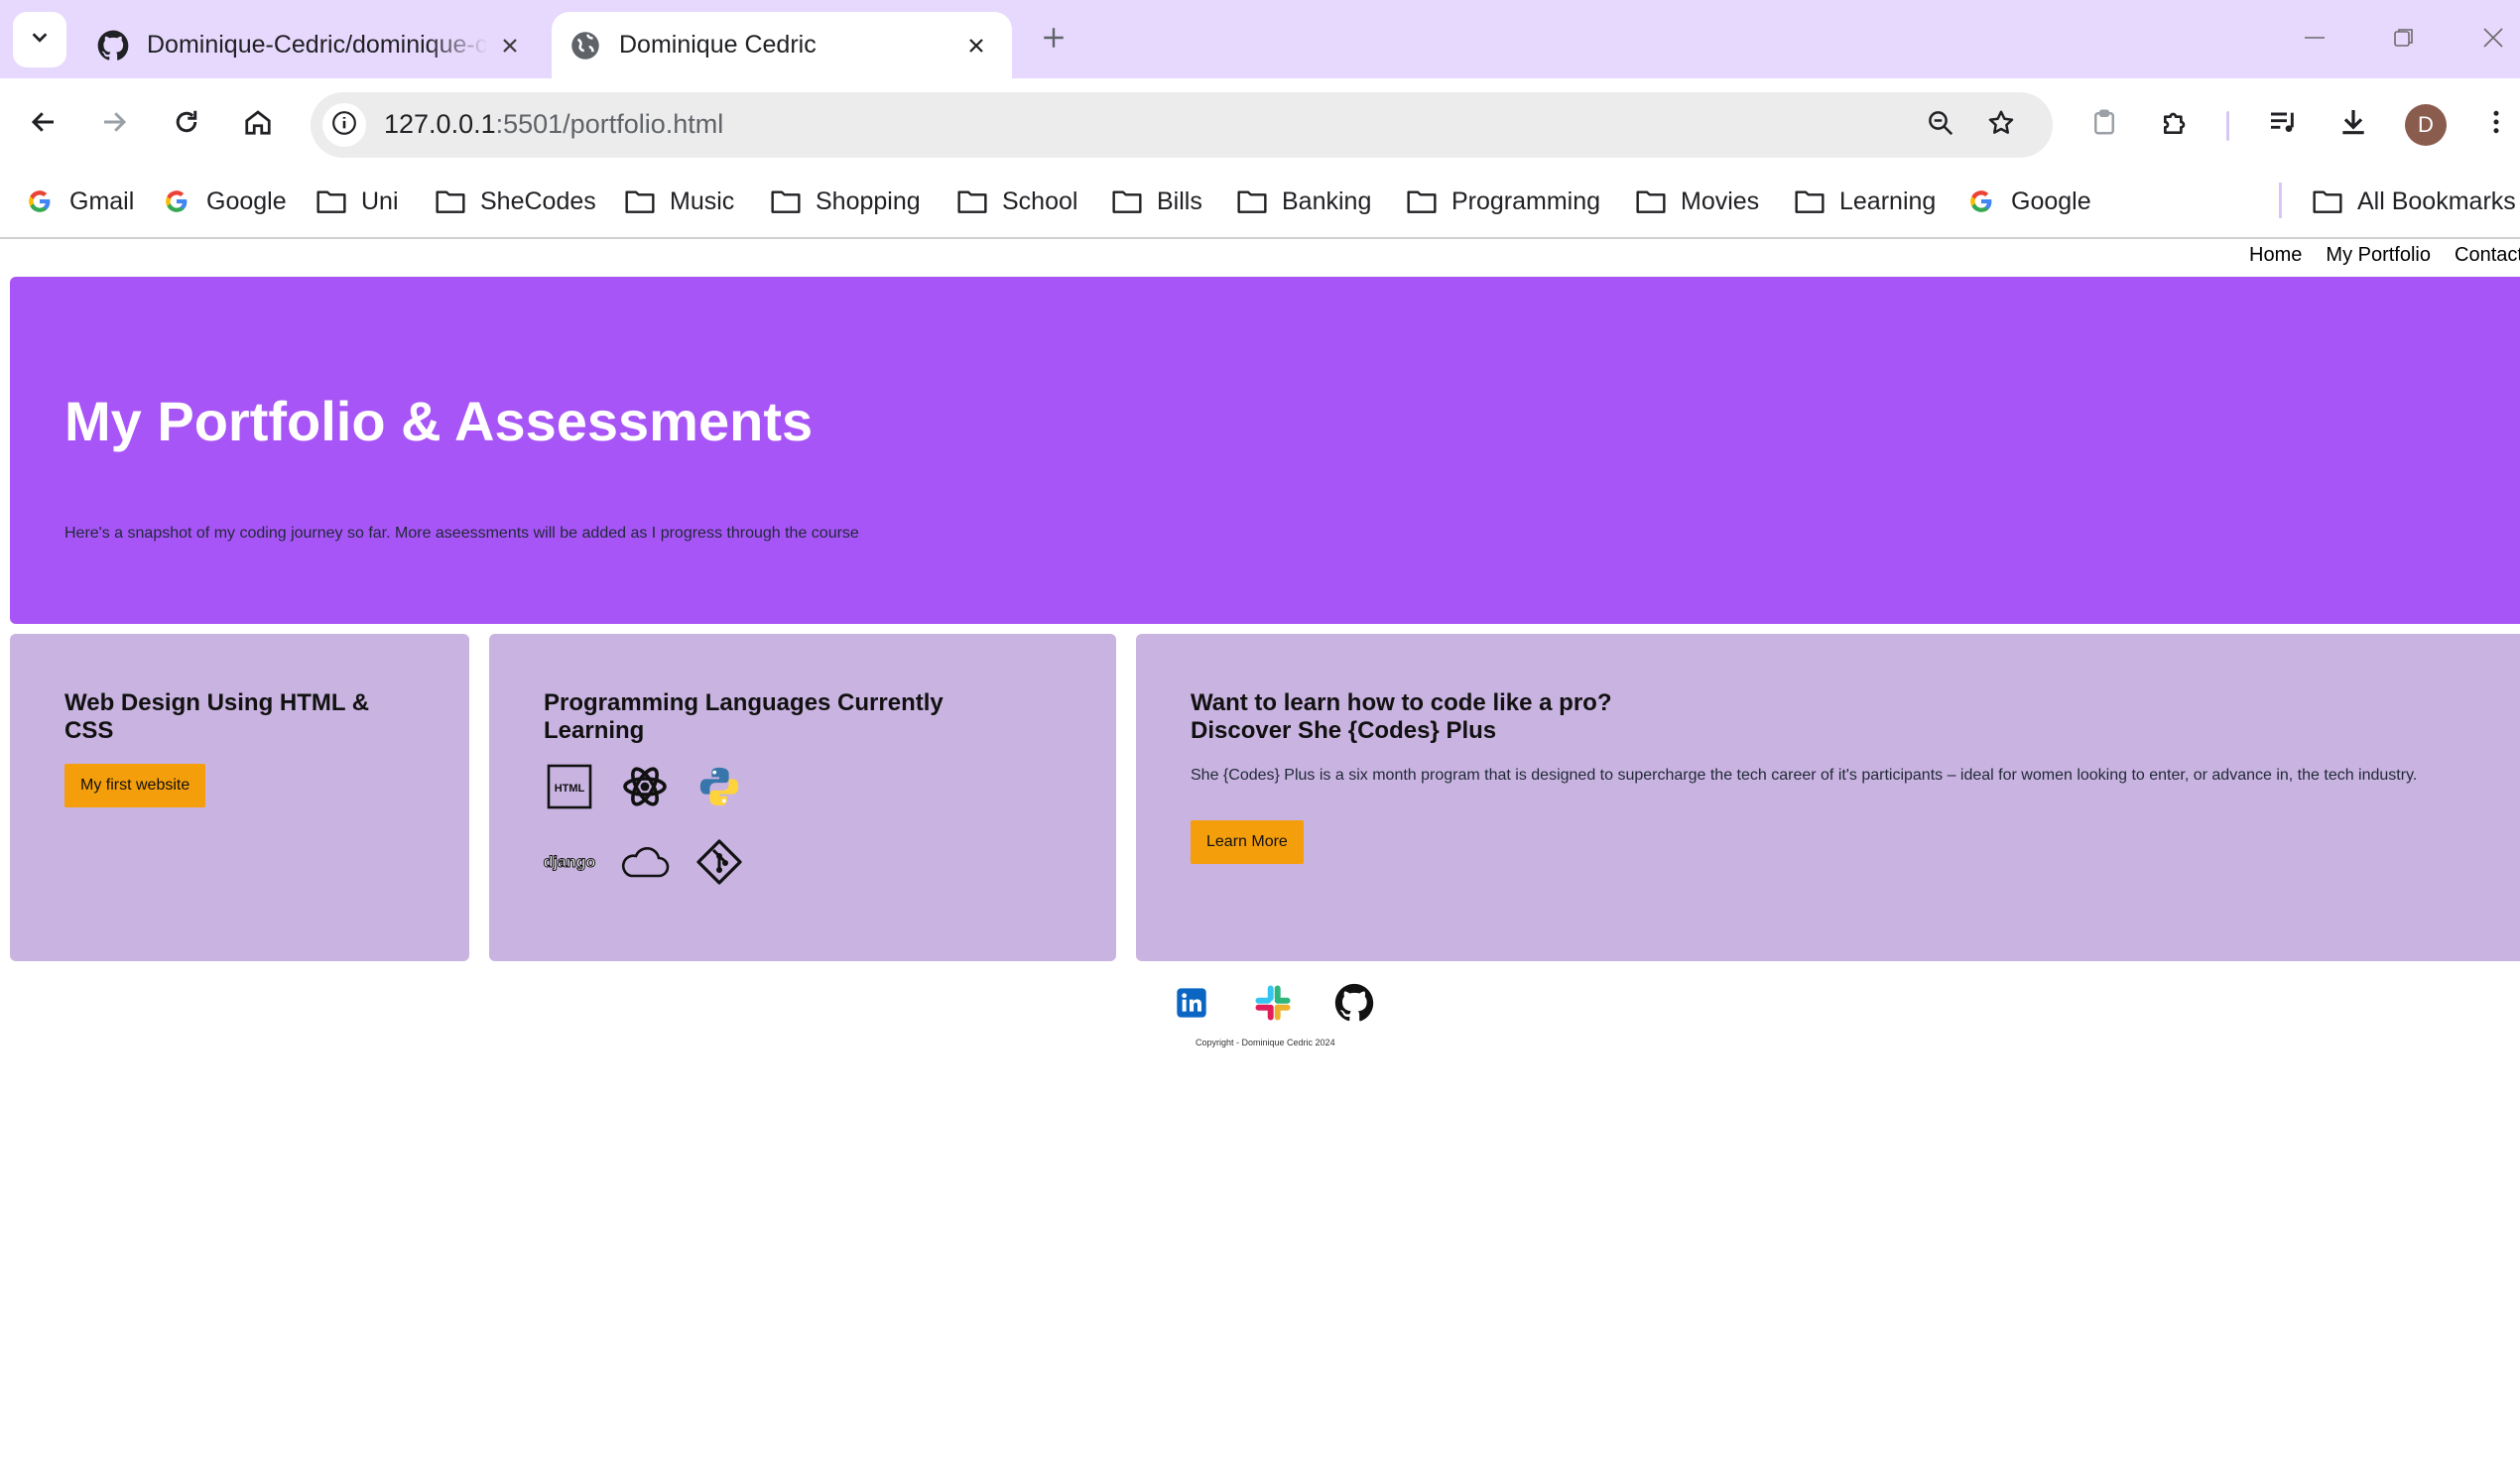  I want to click on restore-button, so click(2404, 39).